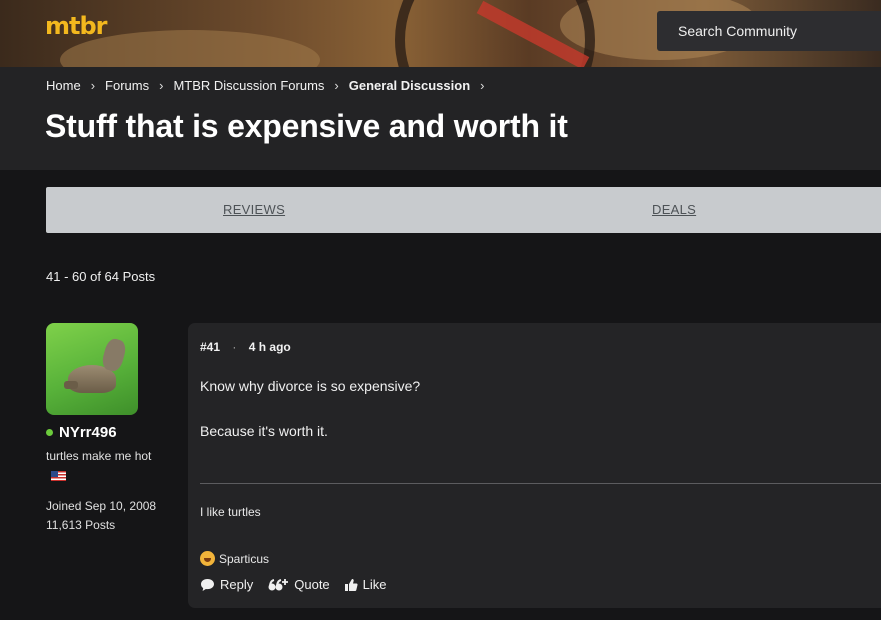 The width and height of the screenshot is (881, 620). What do you see at coordinates (248, 85) in the screenshot?
I see `breadcrumb-mtbr-discussion-forums: MTBR Discussion Forums` at bounding box center [248, 85].